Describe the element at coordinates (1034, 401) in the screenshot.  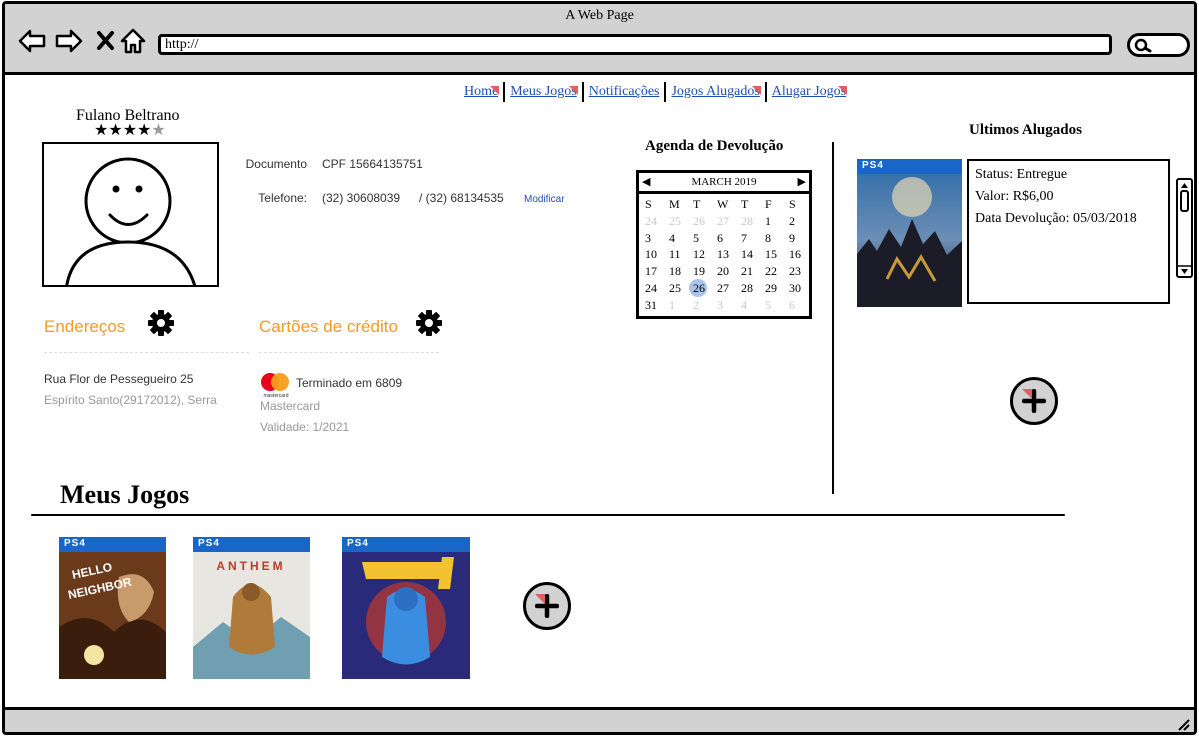
I see `add-rental-button` at that location.